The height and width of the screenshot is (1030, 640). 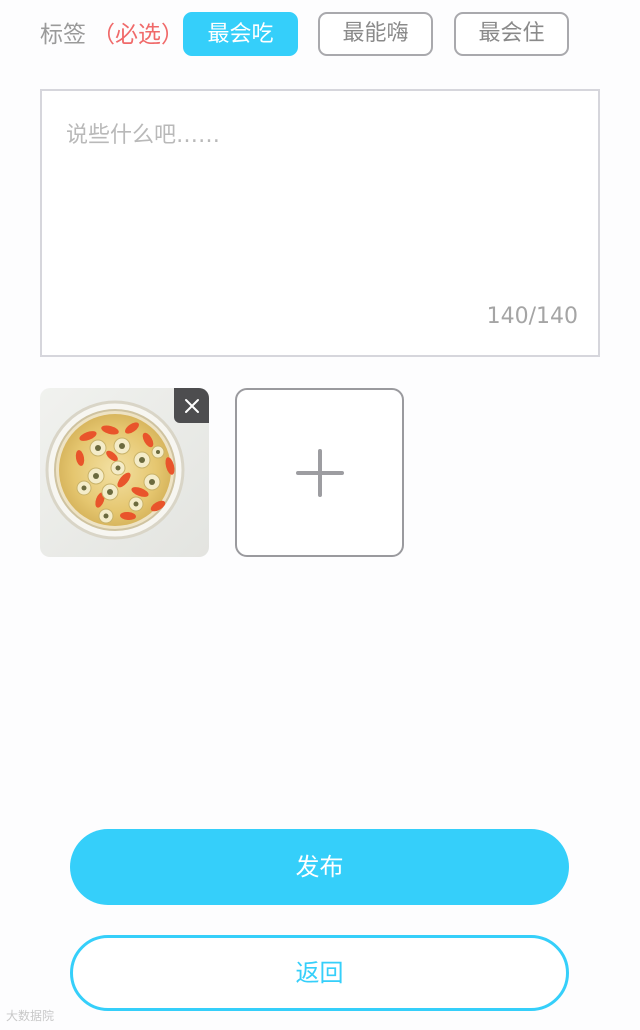 What do you see at coordinates (375, 34) in the screenshot?
I see `tag-option-party: 最能嗨` at bounding box center [375, 34].